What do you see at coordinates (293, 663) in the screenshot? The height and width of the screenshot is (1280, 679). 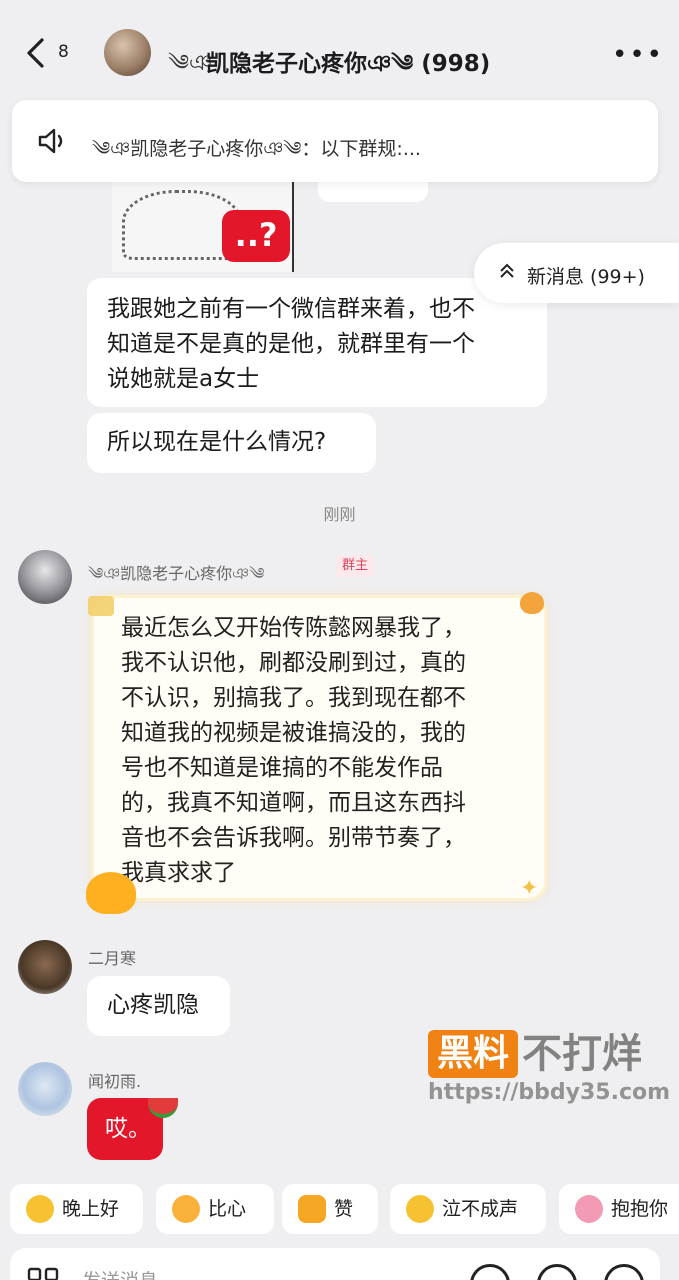 I see `message-line: 我不认识他，刷都没刷到过，真的` at bounding box center [293, 663].